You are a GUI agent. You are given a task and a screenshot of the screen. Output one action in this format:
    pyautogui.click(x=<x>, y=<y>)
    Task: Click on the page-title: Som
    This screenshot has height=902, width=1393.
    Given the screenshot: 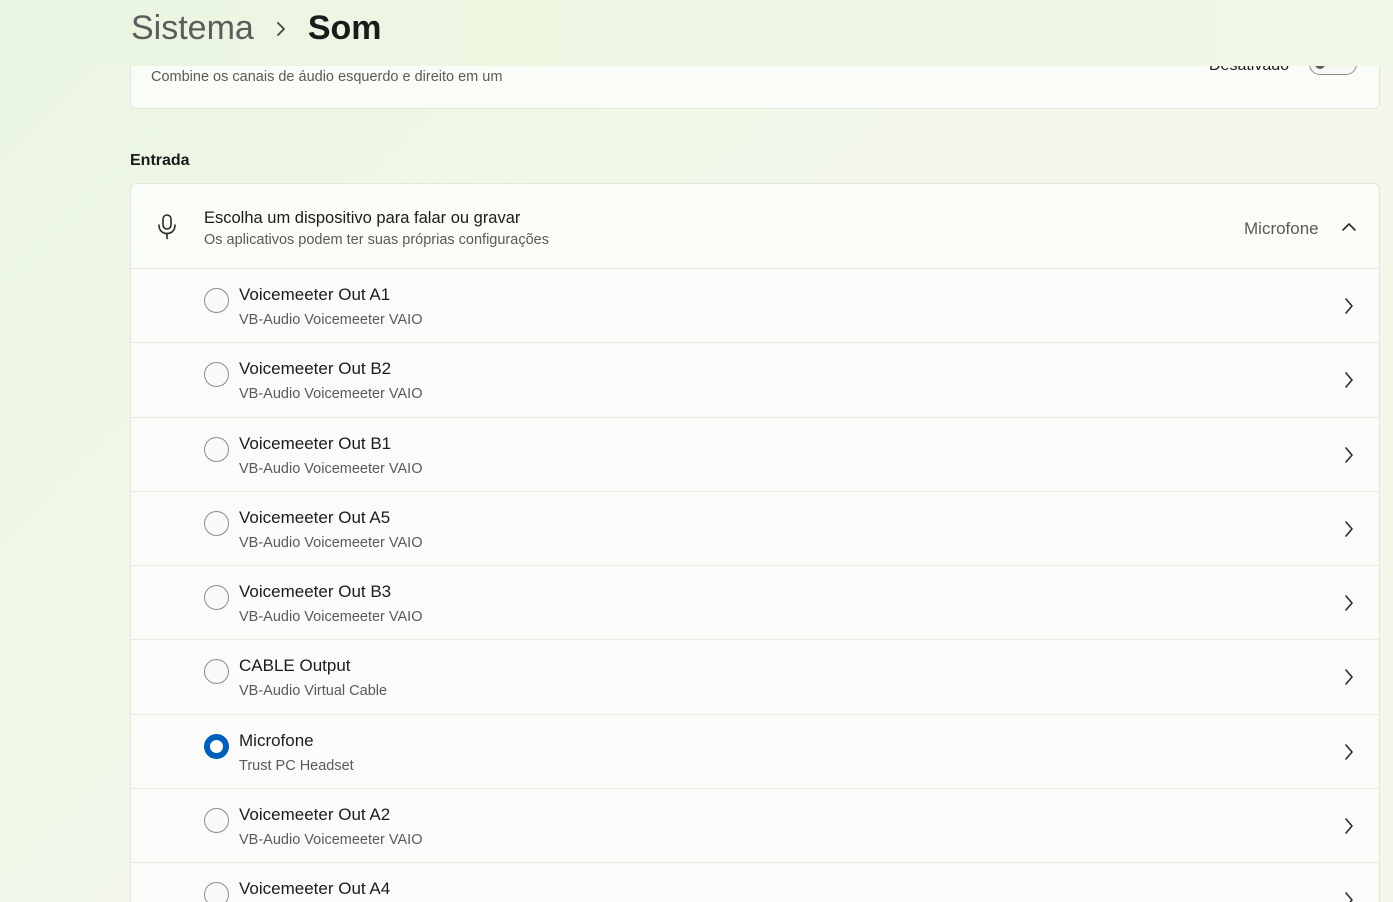 What is the action you would take?
    pyautogui.click(x=344, y=28)
    